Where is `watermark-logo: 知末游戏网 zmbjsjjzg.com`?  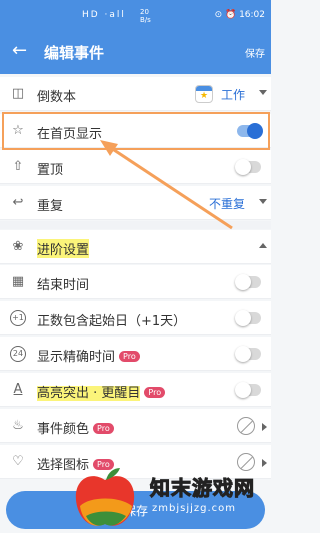
watermark-logo: 知末游戏网 zmbjsjjzg.com is located at coordinates (170, 499).